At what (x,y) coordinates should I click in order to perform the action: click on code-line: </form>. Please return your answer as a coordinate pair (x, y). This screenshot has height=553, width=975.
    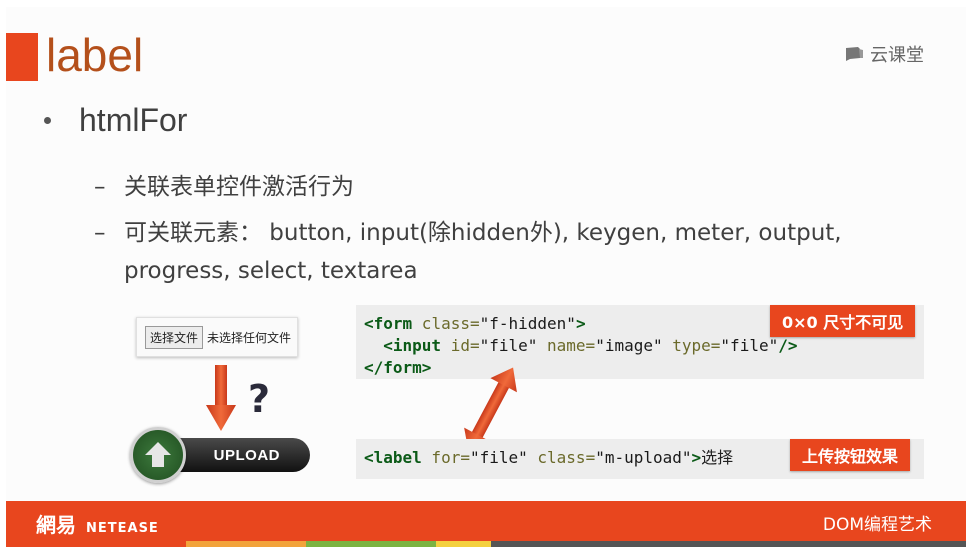
    Looking at the image, I should click on (398, 367).